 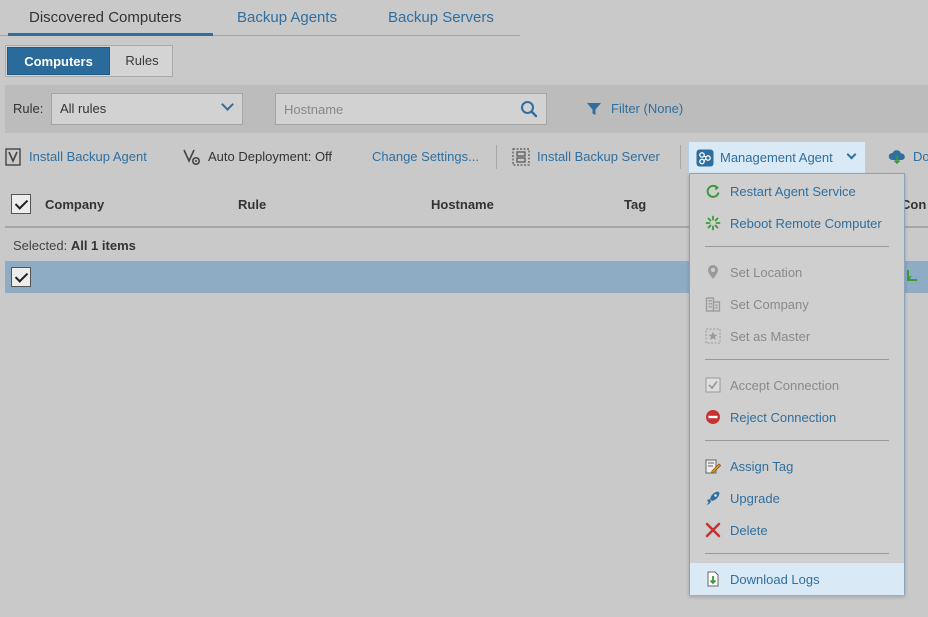 What do you see at coordinates (521, 157) in the screenshot?
I see `install-server-icon` at bounding box center [521, 157].